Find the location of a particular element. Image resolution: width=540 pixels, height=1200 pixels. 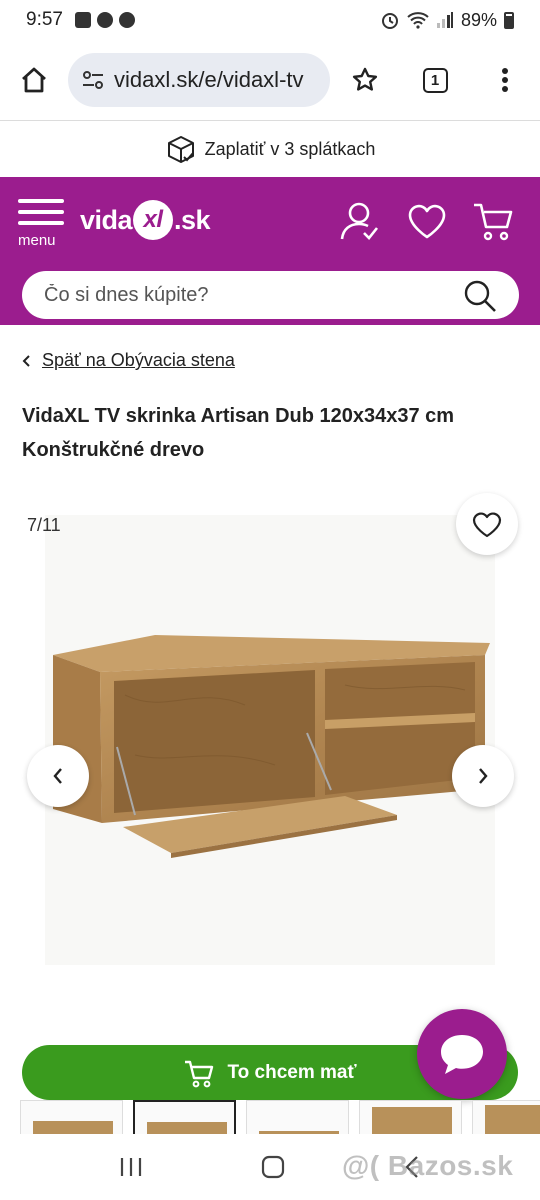

status-time: 9:57 is located at coordinates (44, 19).